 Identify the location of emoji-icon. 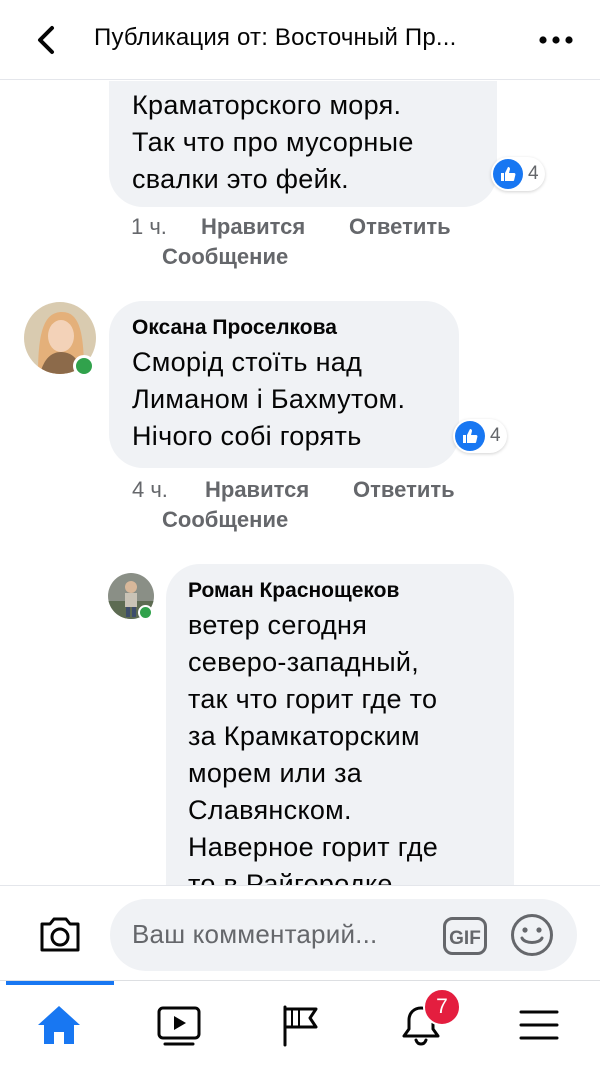
(532, 935).